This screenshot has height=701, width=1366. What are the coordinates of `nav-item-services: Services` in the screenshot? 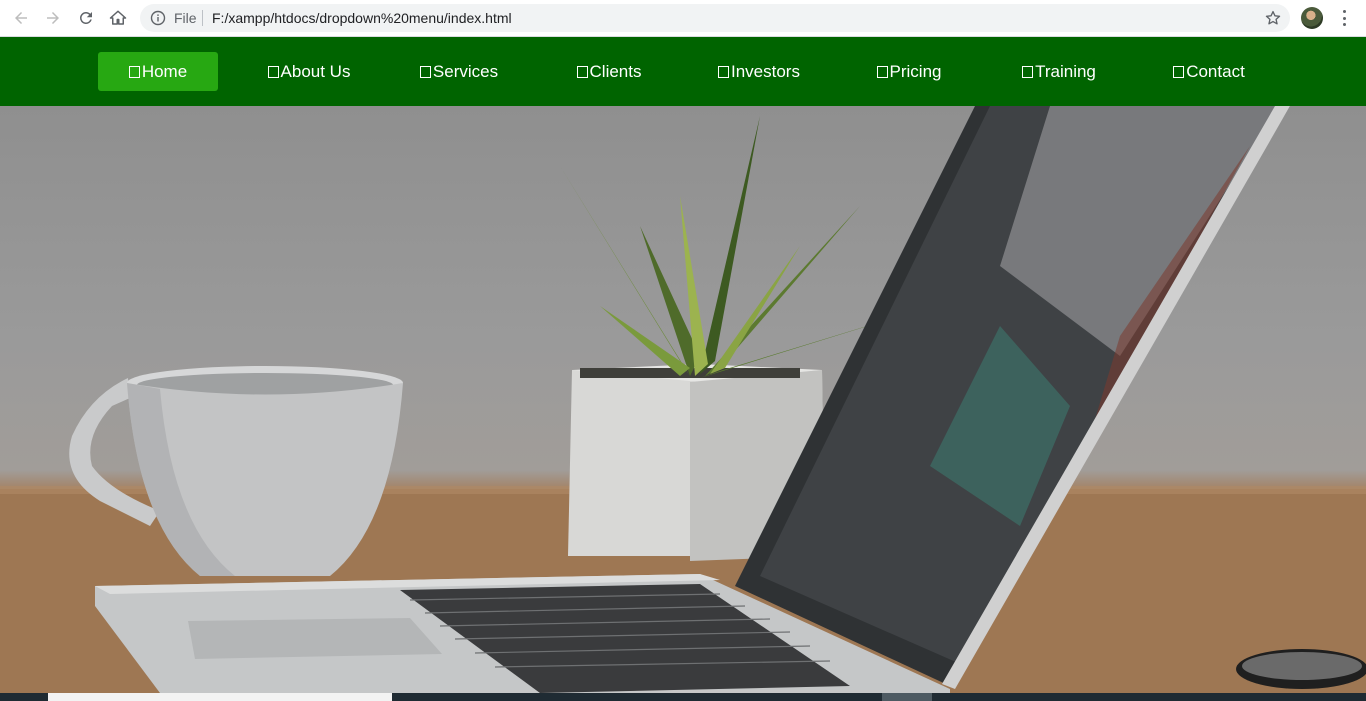 It's located at (459, 71).